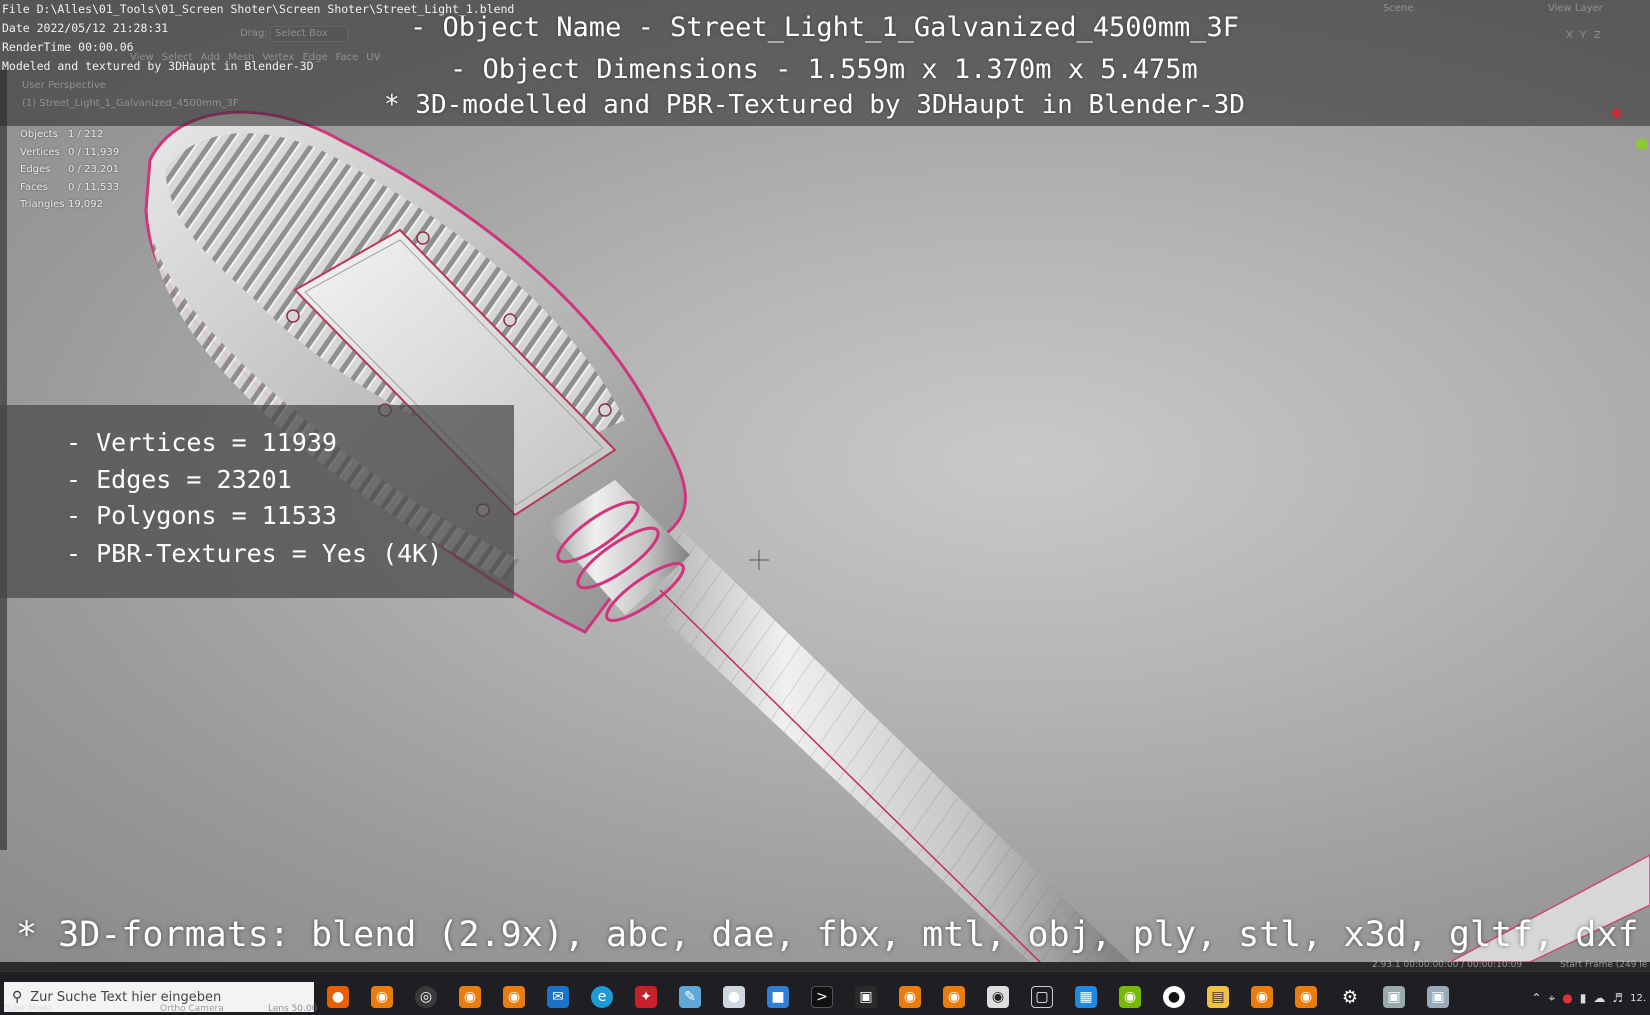  What do you see at coordinates (1438, 997) in the screenshot?
I see `app-window2-icon: ▣` at bounding box center [1438, 997].